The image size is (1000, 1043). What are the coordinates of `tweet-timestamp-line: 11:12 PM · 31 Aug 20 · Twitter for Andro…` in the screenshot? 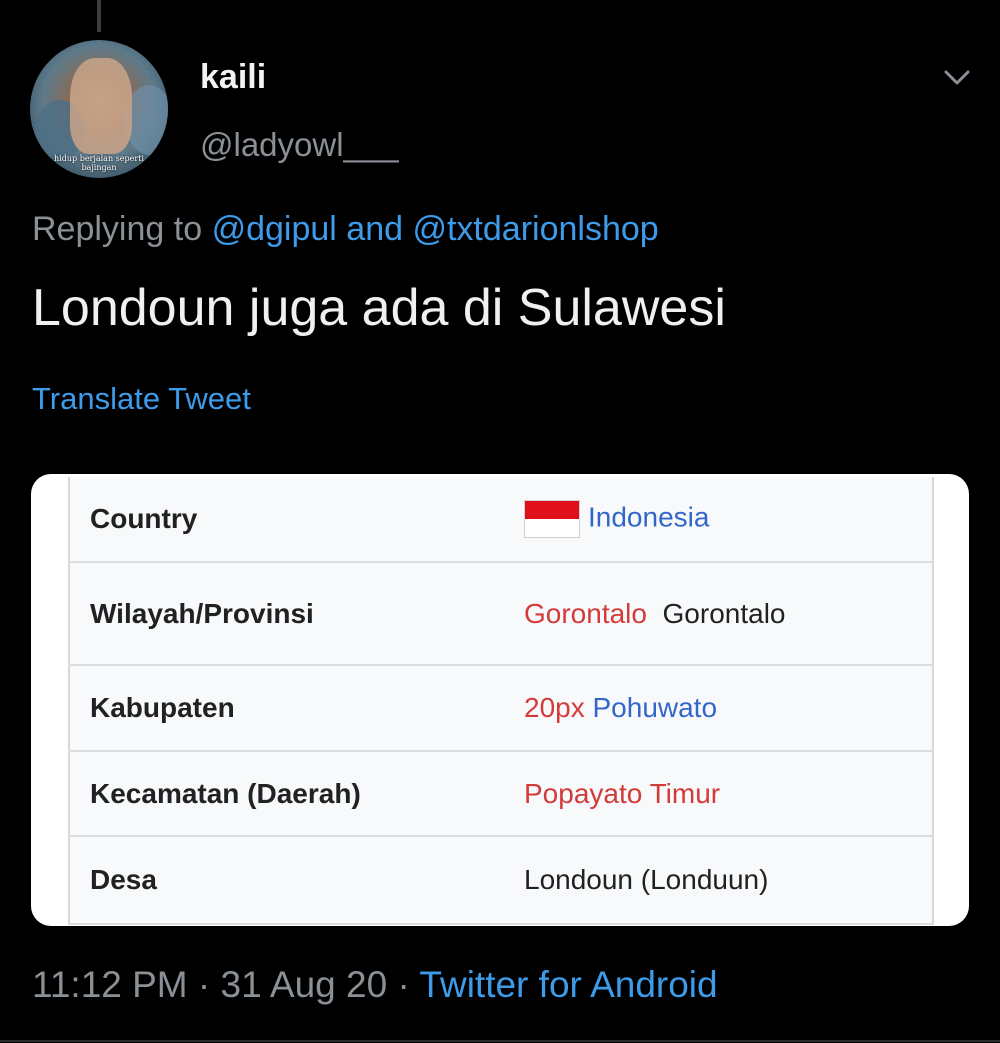 It's located at (375, 985).